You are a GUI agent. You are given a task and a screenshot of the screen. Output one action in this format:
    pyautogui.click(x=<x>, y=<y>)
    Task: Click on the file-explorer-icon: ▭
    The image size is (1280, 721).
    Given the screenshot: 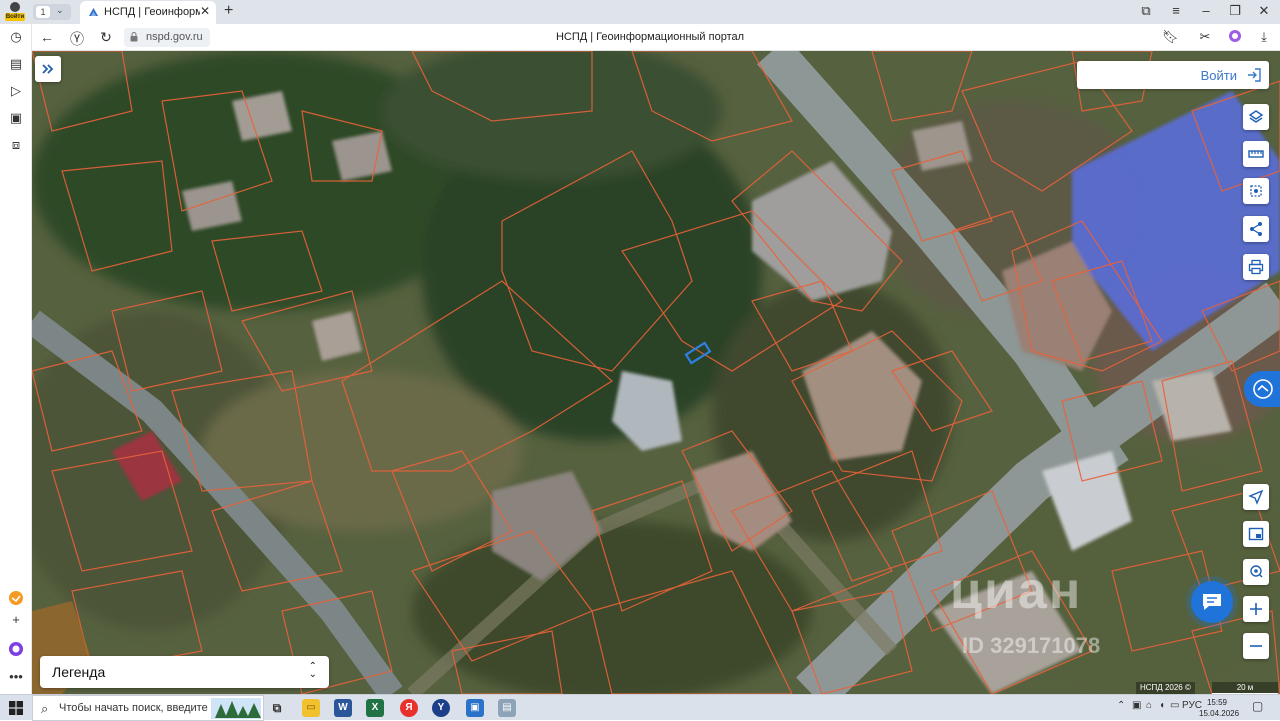 What is the action you would take?
    pyautogui.click(x=311, y=708)
    